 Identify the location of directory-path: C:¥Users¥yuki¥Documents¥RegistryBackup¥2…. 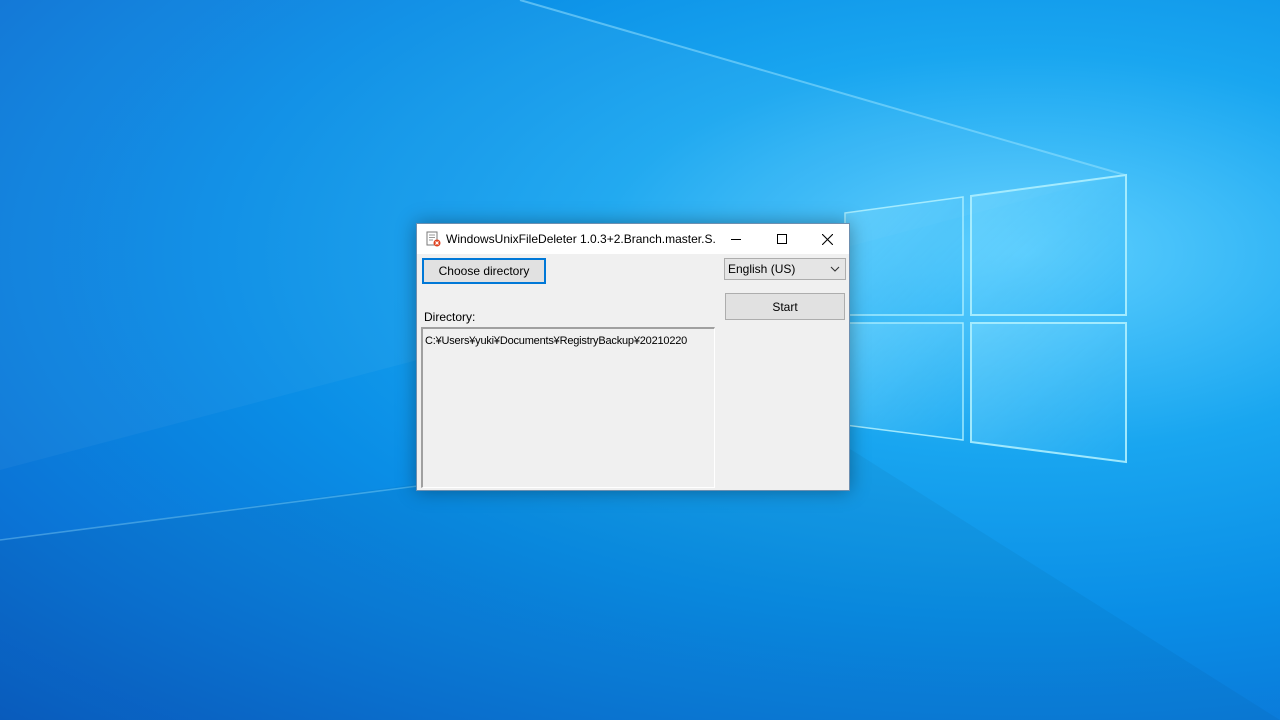
(556, 341).